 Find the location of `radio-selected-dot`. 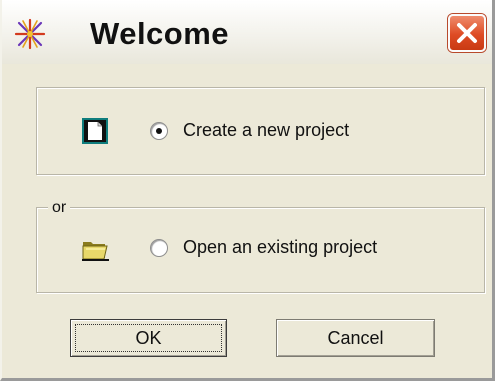

radio-selected-dot is located at coordinates (159, 131).